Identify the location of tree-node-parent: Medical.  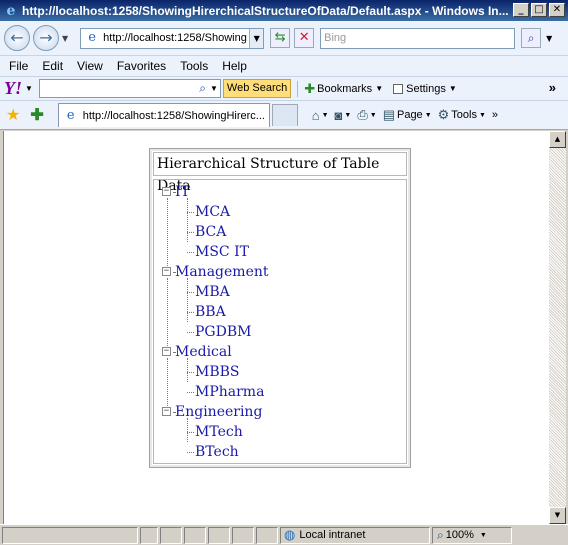
(203, 352).